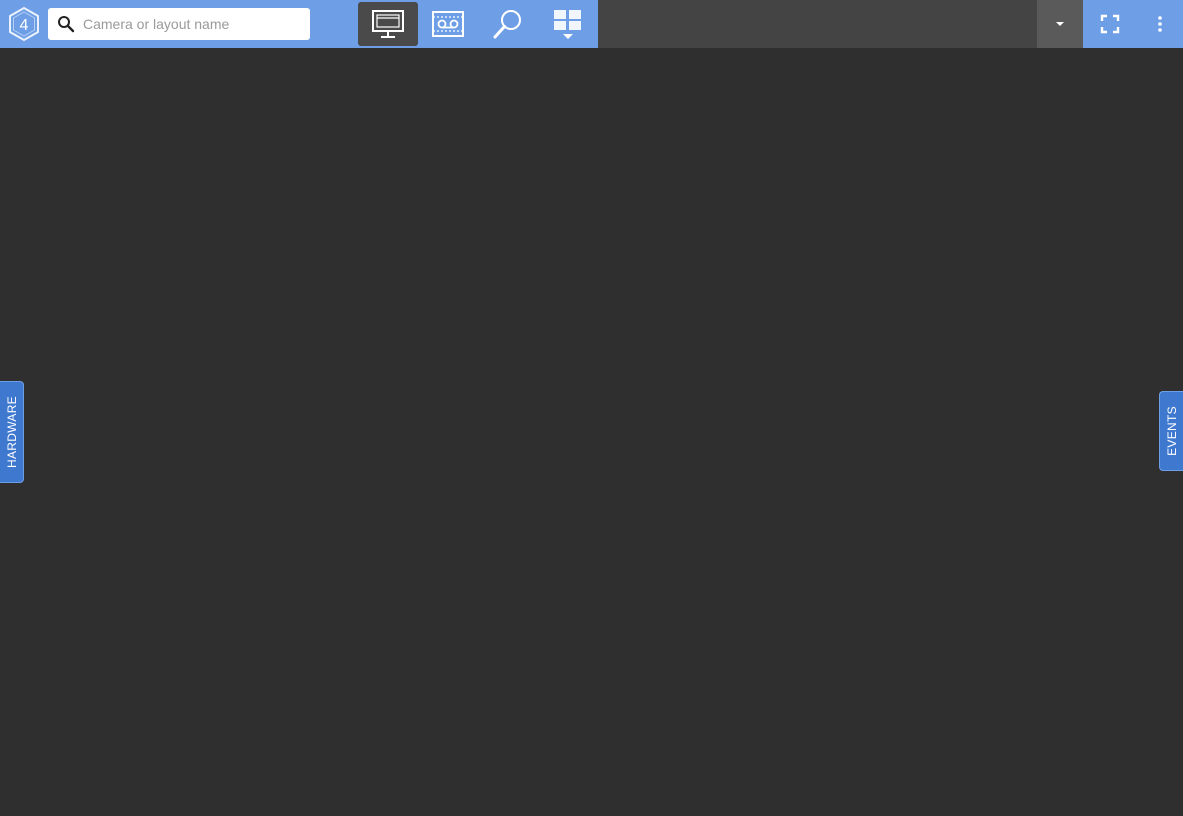  I want to click on layout-button, so click(568, 24).